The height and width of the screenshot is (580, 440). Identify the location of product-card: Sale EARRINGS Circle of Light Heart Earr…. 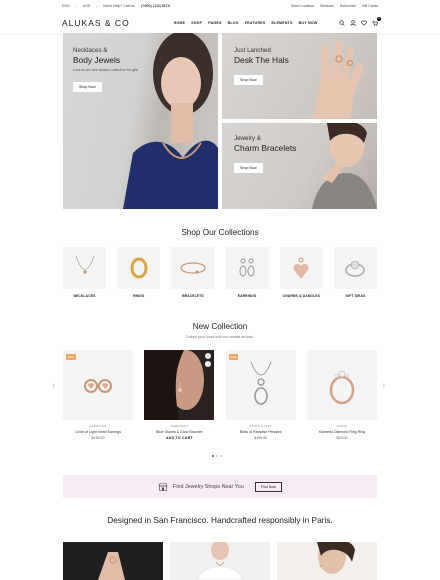
(98, 395).